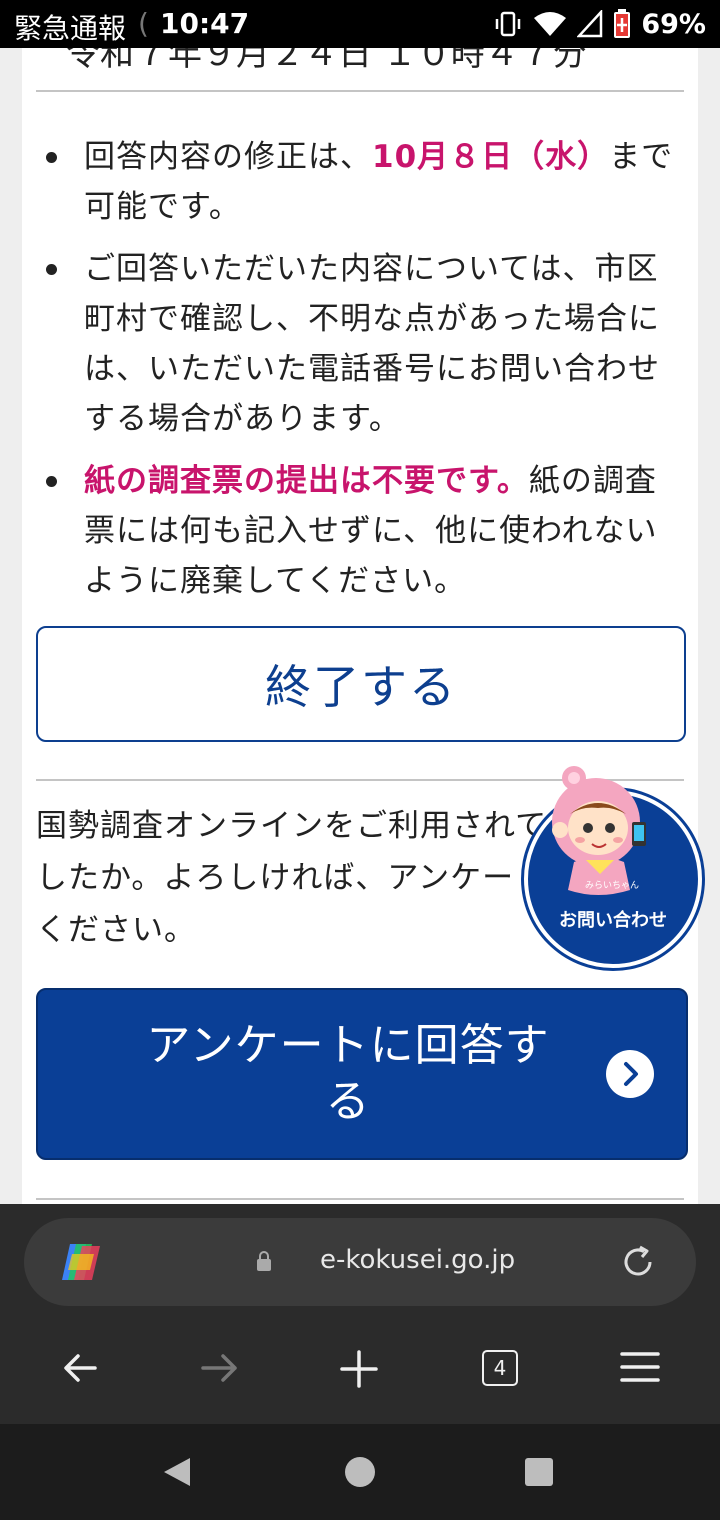 The image size is (720, 1520). What do you see at coordinates (80, 1368) in the screenshot?
I see `back-icon` at bounding box center [80, 1368].